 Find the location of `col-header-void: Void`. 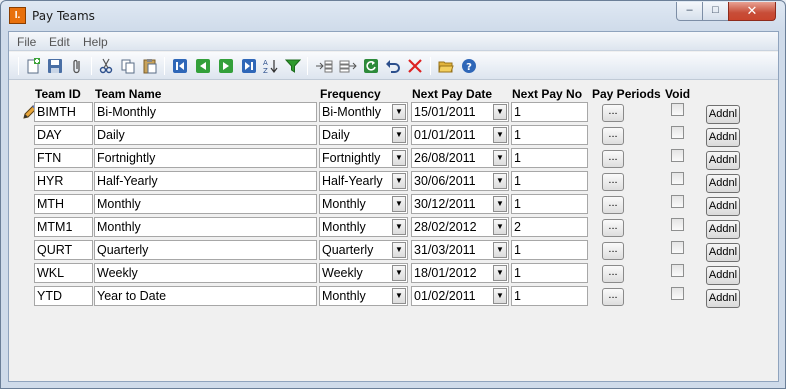

col-header-void: Void is located at coordinates (677, 94).